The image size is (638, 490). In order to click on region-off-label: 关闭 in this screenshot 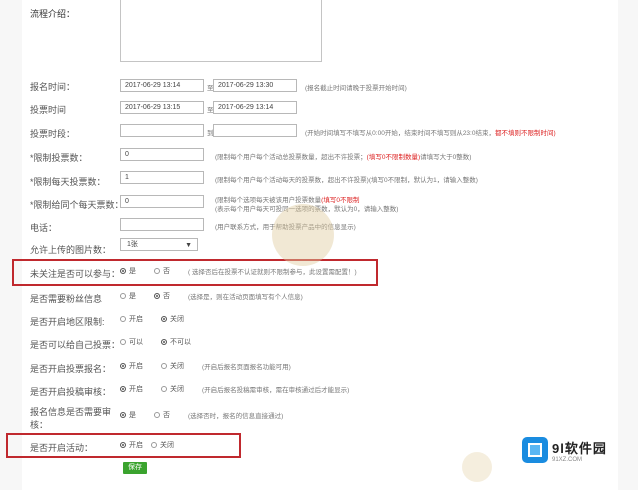, I will do `click(177, 319)`.